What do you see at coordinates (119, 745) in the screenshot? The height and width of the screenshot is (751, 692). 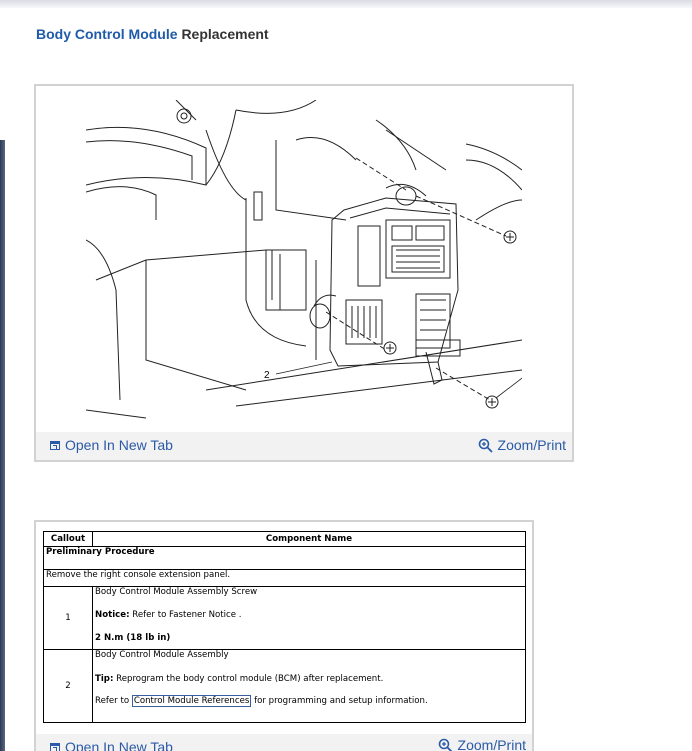 I see `table-open-new-tab-label: Open In New Tab` at bounding box center [119, 745].